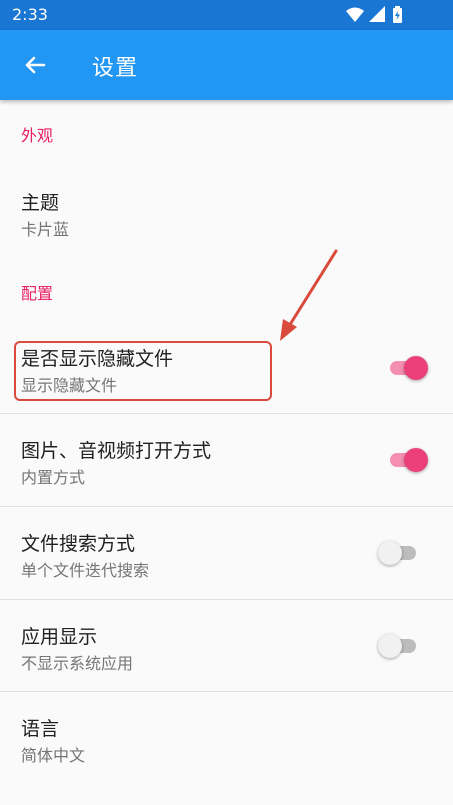 This screenshot has width=453, height=805. Describe the element at coordinates (35, 65) in the screenshot. I see `back-arrow-icon` at that location.